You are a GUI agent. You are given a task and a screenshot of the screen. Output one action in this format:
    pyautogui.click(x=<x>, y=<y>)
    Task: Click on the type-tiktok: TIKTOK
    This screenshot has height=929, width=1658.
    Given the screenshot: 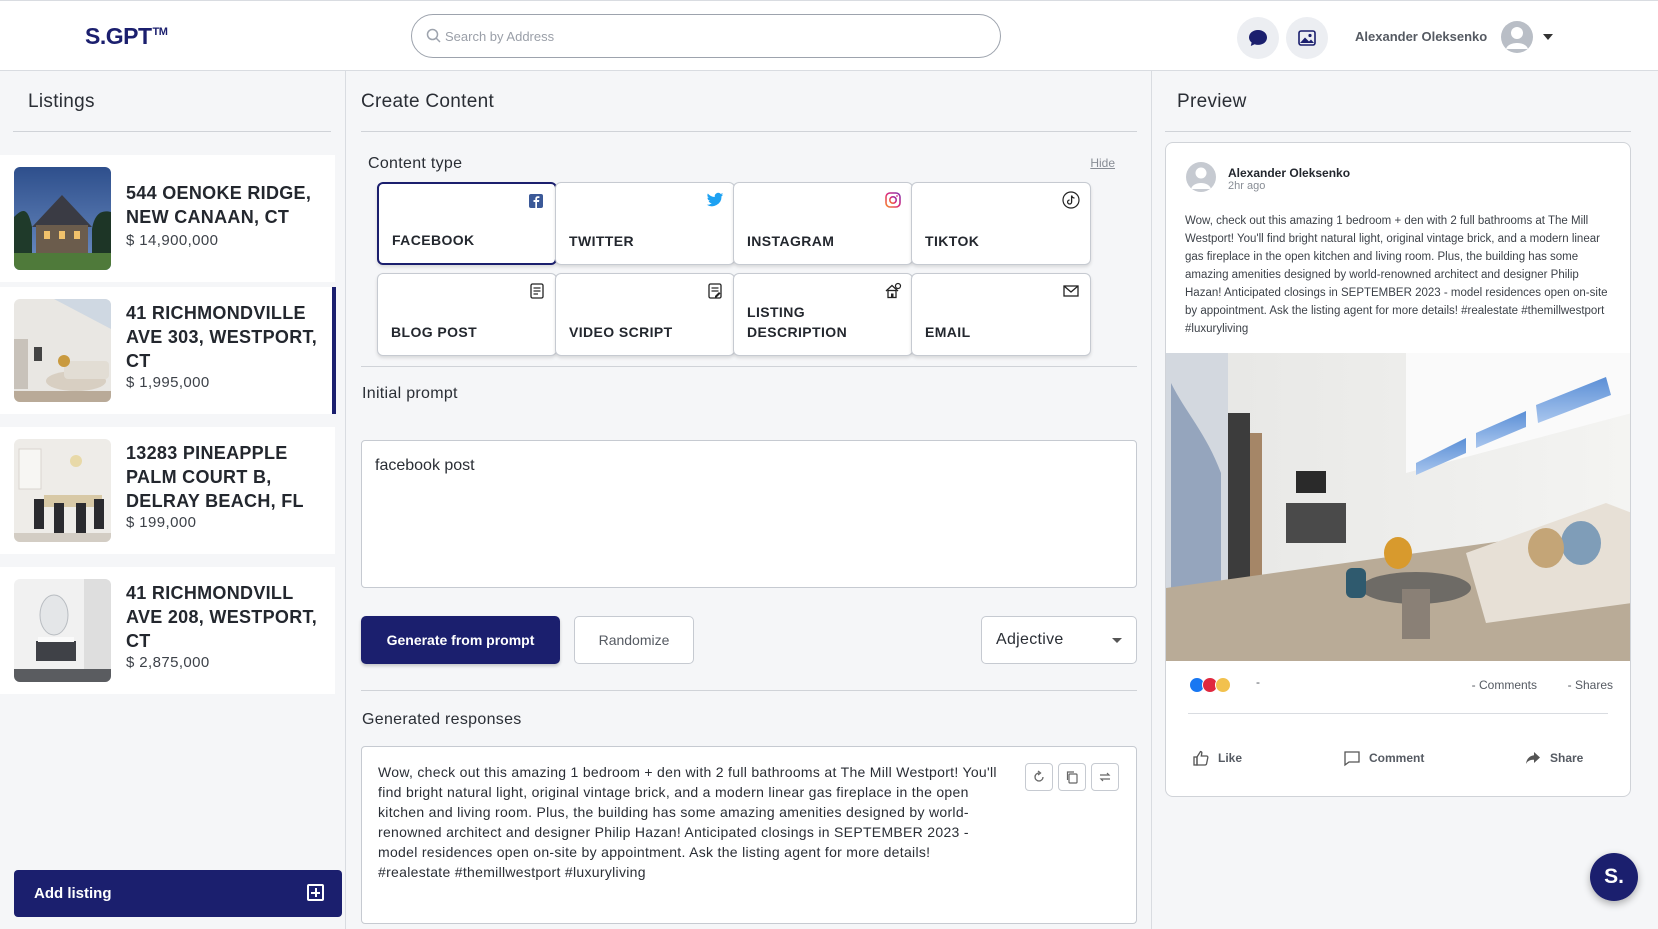 What is the action you would take?
    pyautogui.click(x=1001, y=223)
    